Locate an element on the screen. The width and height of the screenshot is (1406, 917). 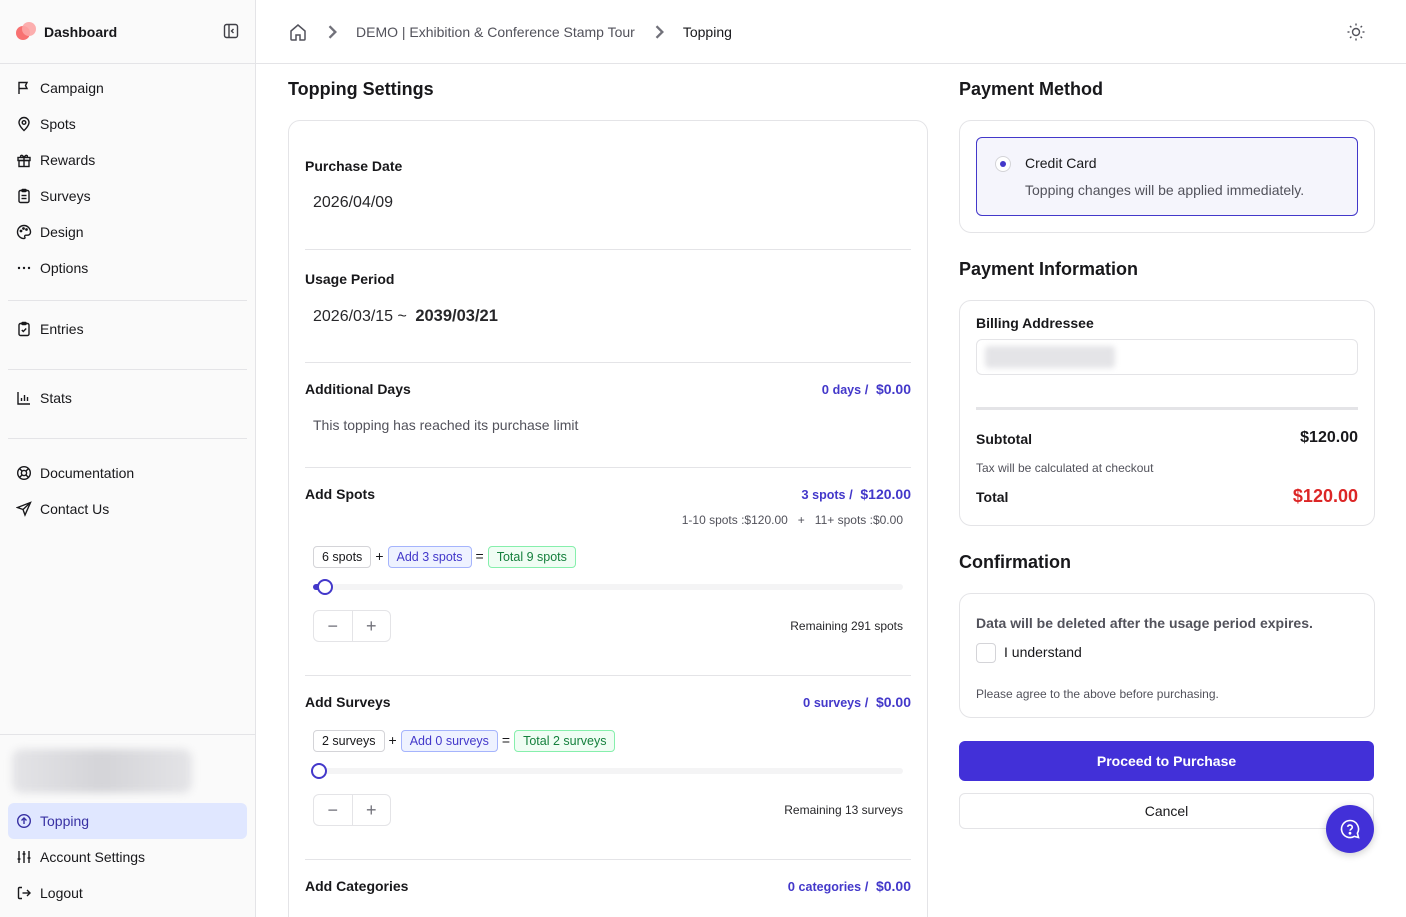
subtotal-label: Subtotal is located at coordinates (1004, 439).